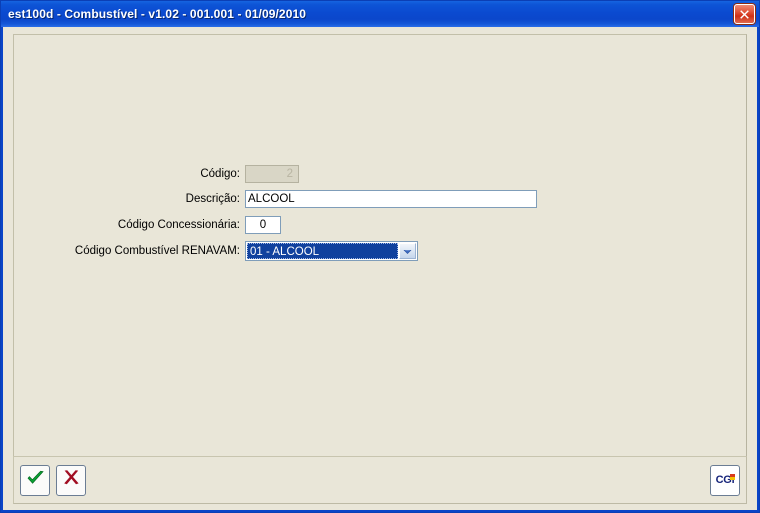 Image resolution: width=760 pixels, height=513 pixels. I want to click on label-codigo-concessionaria: Código Concessionária:, so click(178, 225).